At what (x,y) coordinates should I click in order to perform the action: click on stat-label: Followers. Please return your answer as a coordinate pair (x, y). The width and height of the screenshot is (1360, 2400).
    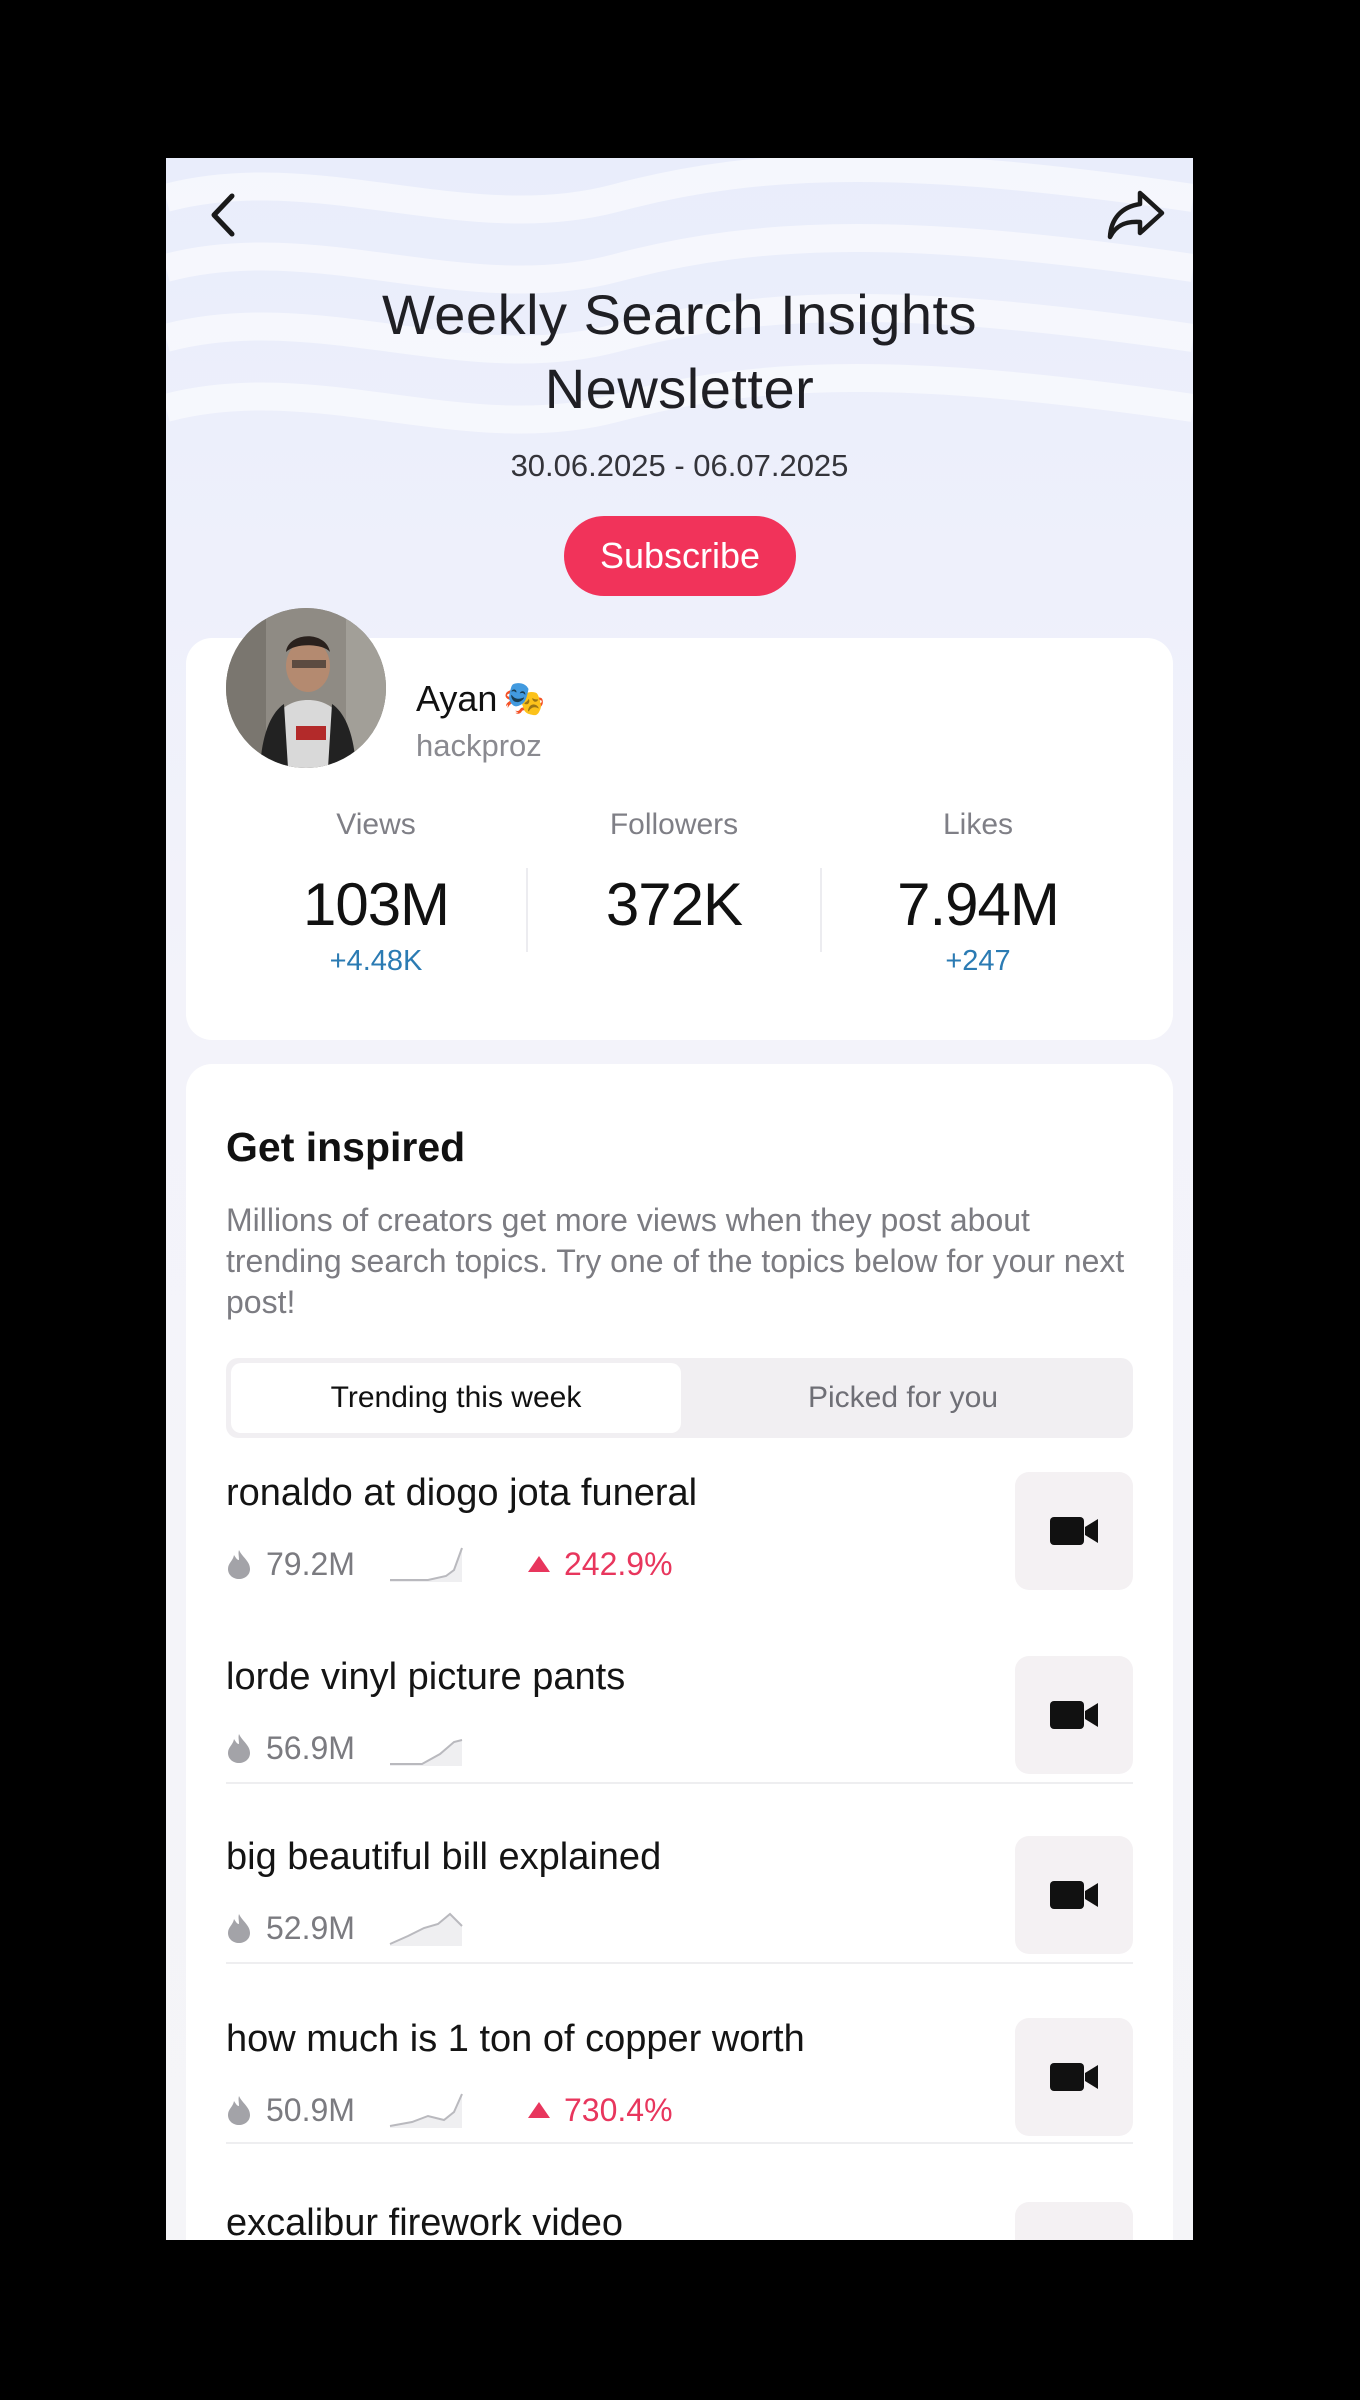
    Looking at the image, I should click on (674, 824).